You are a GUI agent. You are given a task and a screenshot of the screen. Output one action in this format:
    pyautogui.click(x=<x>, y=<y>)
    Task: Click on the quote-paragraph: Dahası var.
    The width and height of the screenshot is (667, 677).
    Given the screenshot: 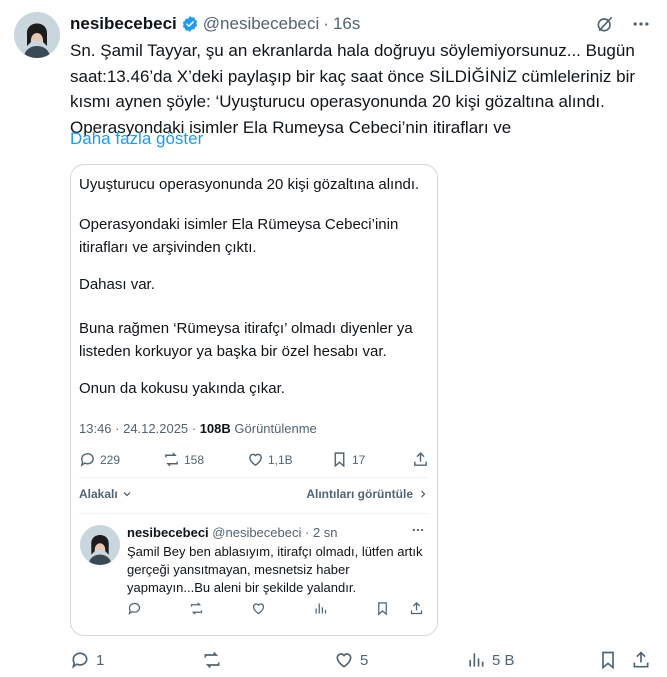 What is the action you would take?
    pyautogui.click(x=117, y=284)
    